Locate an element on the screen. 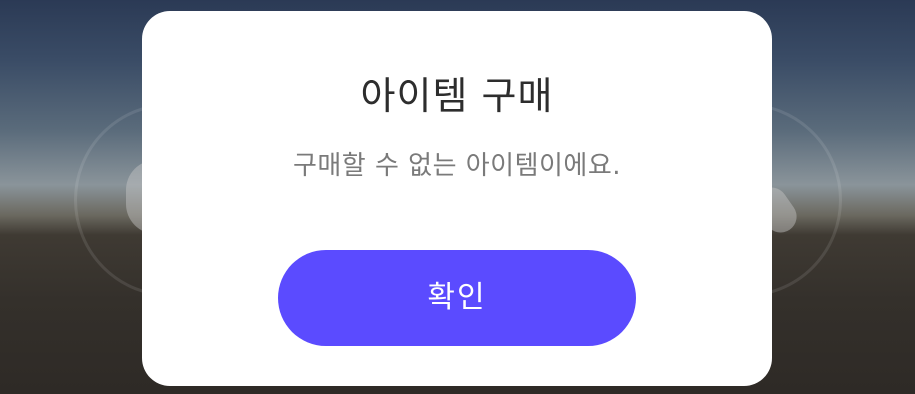 Image resolution: width=915 pixels, height=394 pixels. confirm-button: 확인 is located at coordinates (457, 298).